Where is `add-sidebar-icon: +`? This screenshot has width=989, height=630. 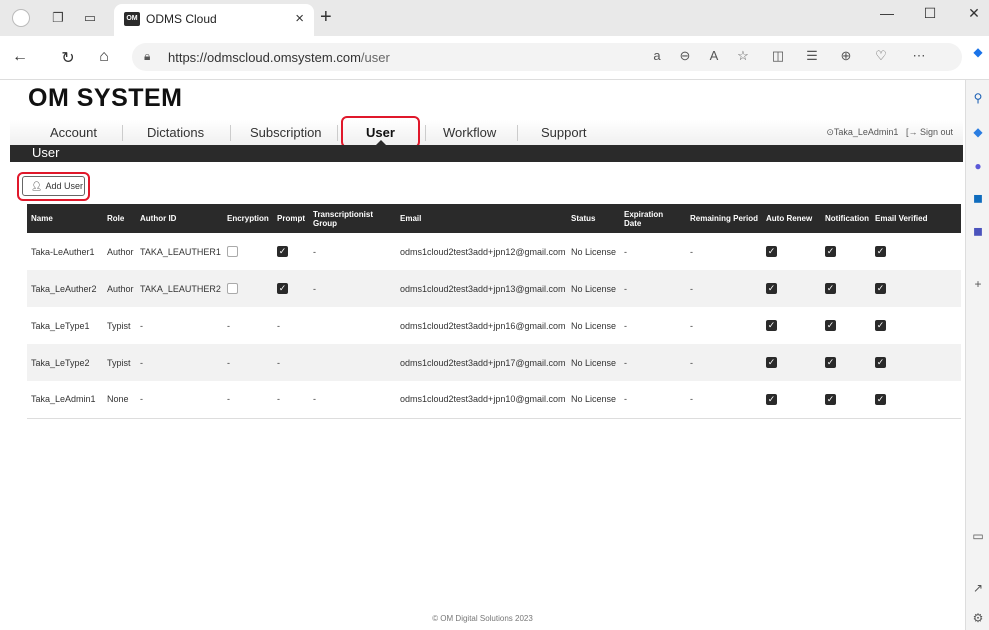 add-sidebar-icon: + is located at coordinates (978, 284).